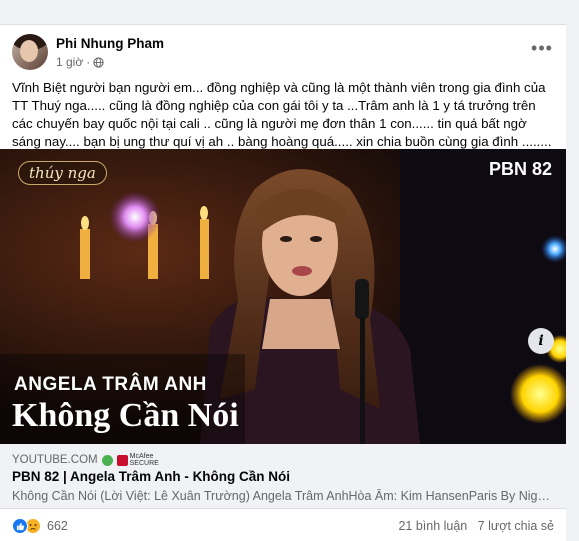  I want to click on comment-count: 21 bình luận, so click(432, 526).